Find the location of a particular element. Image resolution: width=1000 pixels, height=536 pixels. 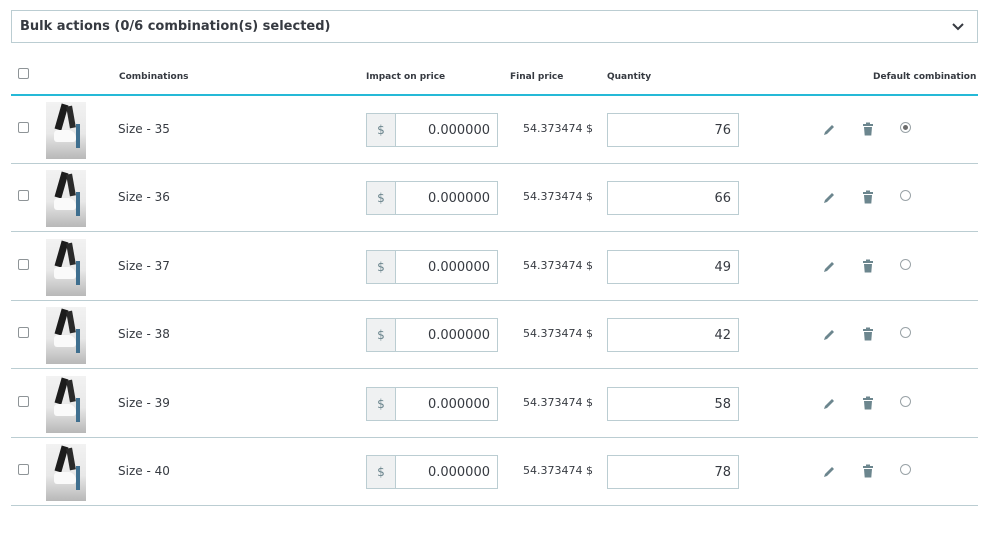

column-header-quantity: Quantity is located at coordinates (629, 77).